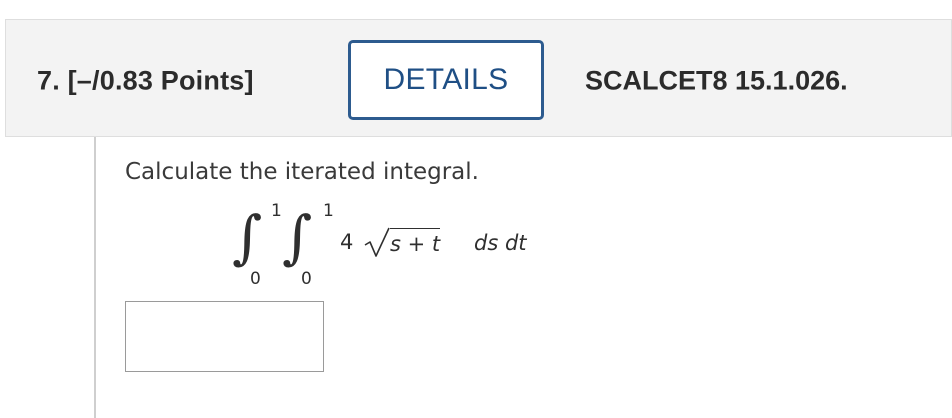 The height and width of the screenshot is (418, 952). What do you see at coordinates (145, 80) in the screenshot?
I see `question-number-points: 7. [–/0.83 Points]` at bounding box center [145, 80].